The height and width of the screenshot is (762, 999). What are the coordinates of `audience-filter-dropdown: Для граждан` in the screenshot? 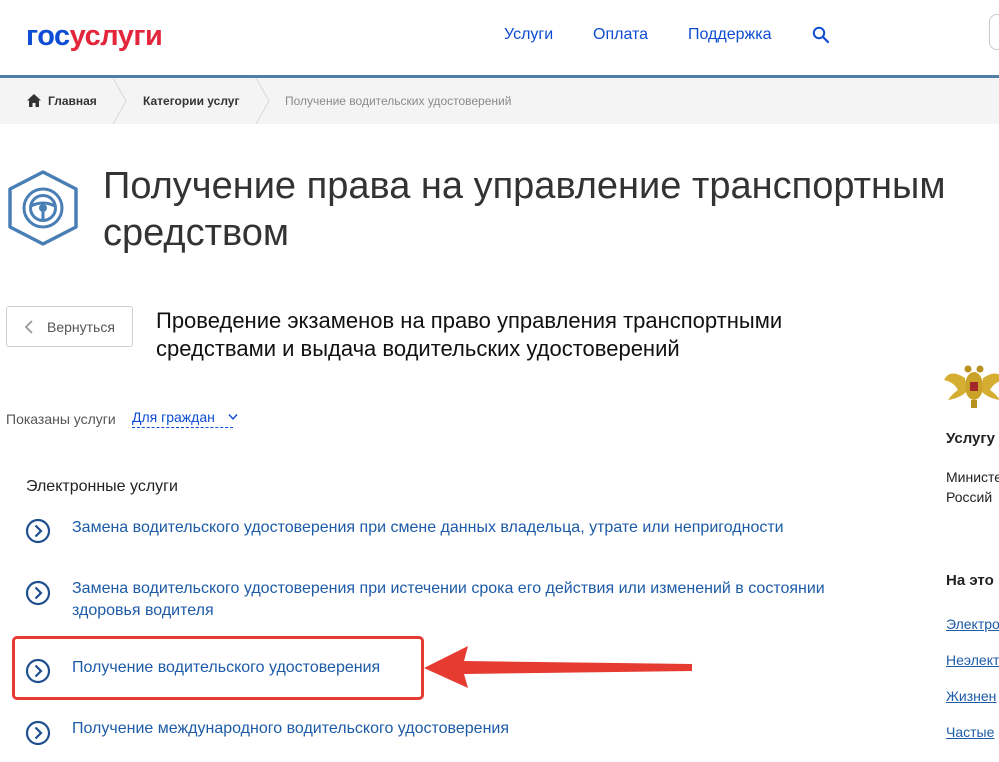 It's located at (182, 418).